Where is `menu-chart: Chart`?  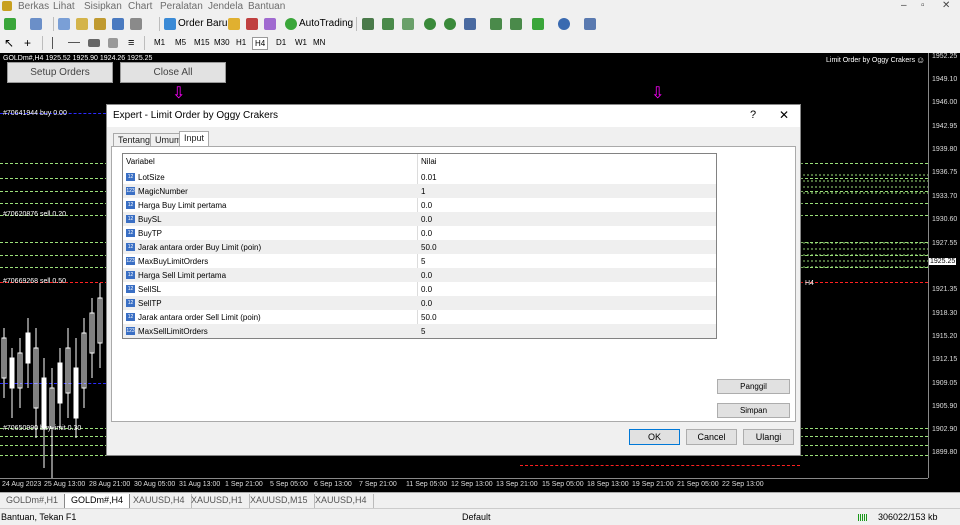
menu-chart: Chart is located at coordinates (140, 6).